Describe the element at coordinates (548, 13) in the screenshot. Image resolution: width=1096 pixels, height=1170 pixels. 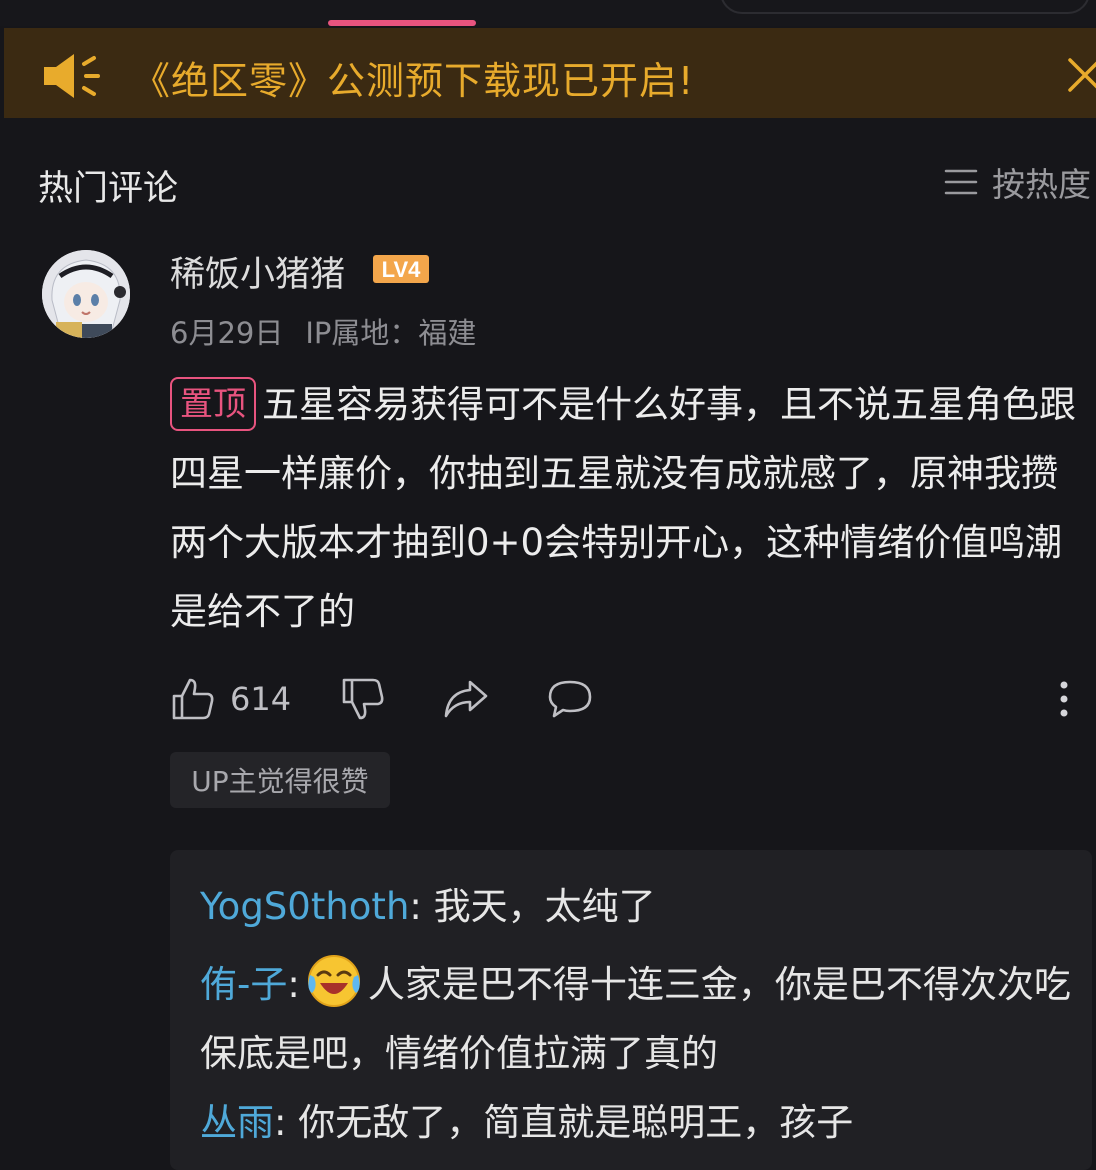
I see `top-tab-bar` at that location.